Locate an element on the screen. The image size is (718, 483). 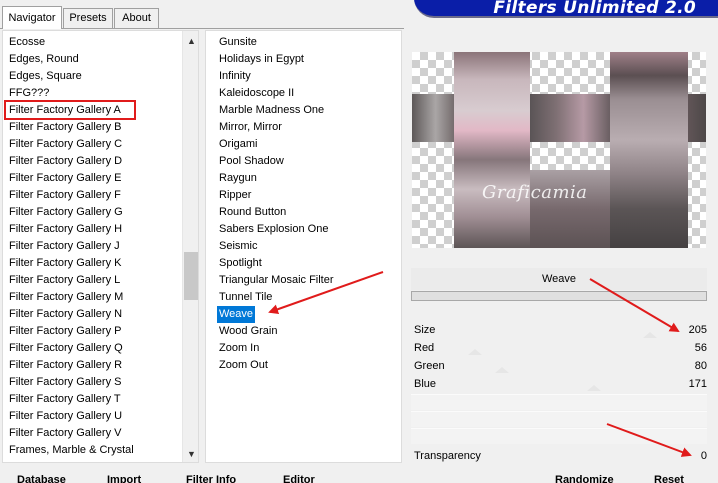
param-value: 171 is located at coordinates (697, 384).